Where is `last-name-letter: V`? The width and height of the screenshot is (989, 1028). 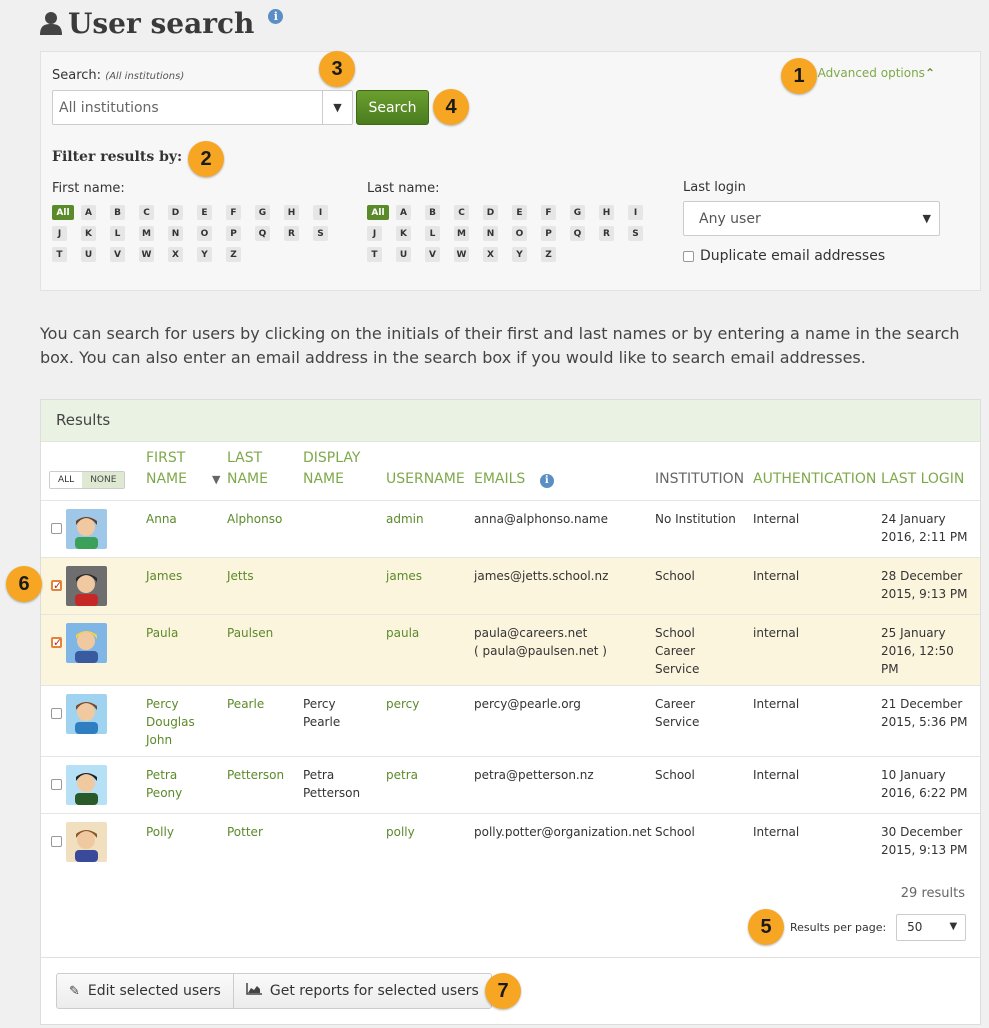
last-name-letter: V is located at coordinates (432, 254).